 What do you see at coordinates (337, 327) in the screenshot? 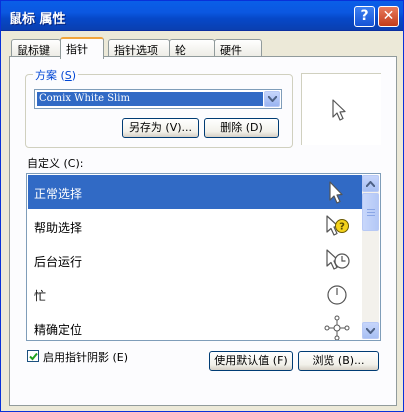
I see `precision-cursor-icon` at bounding box center [337, 327].